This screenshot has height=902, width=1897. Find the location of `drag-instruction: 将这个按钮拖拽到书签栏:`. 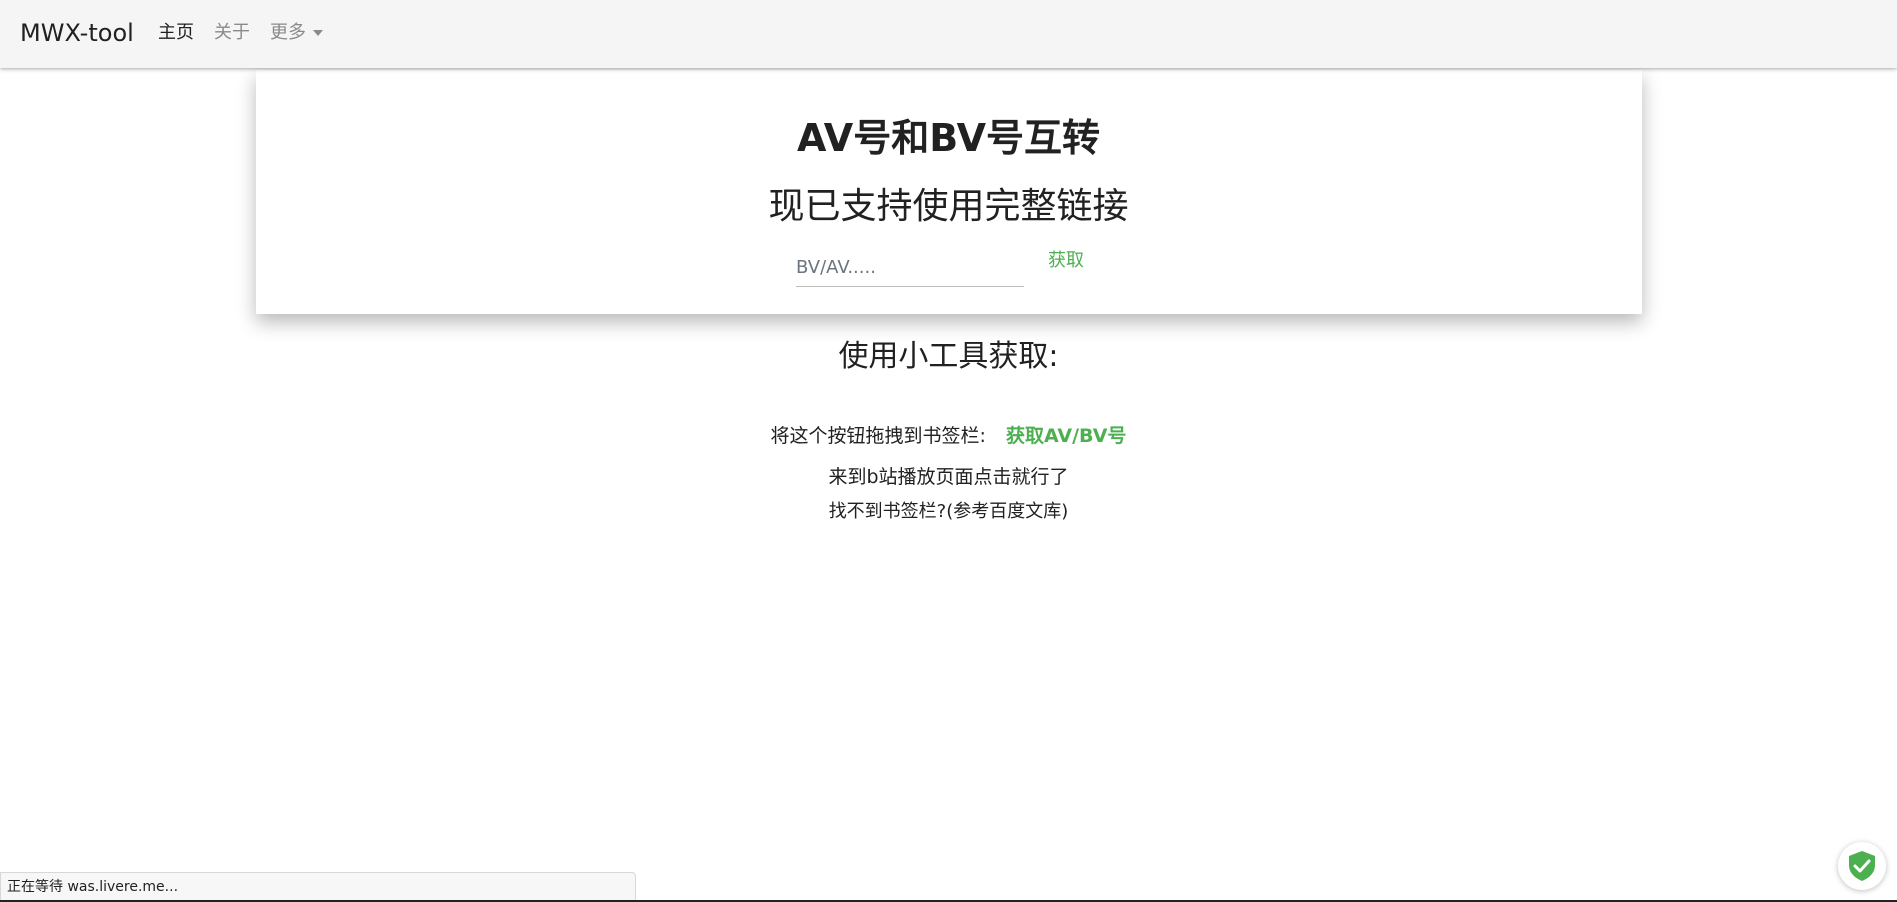

drag-instruction: 将这个按钮拖拽到书签栏: is located at coordinates (878, 436).